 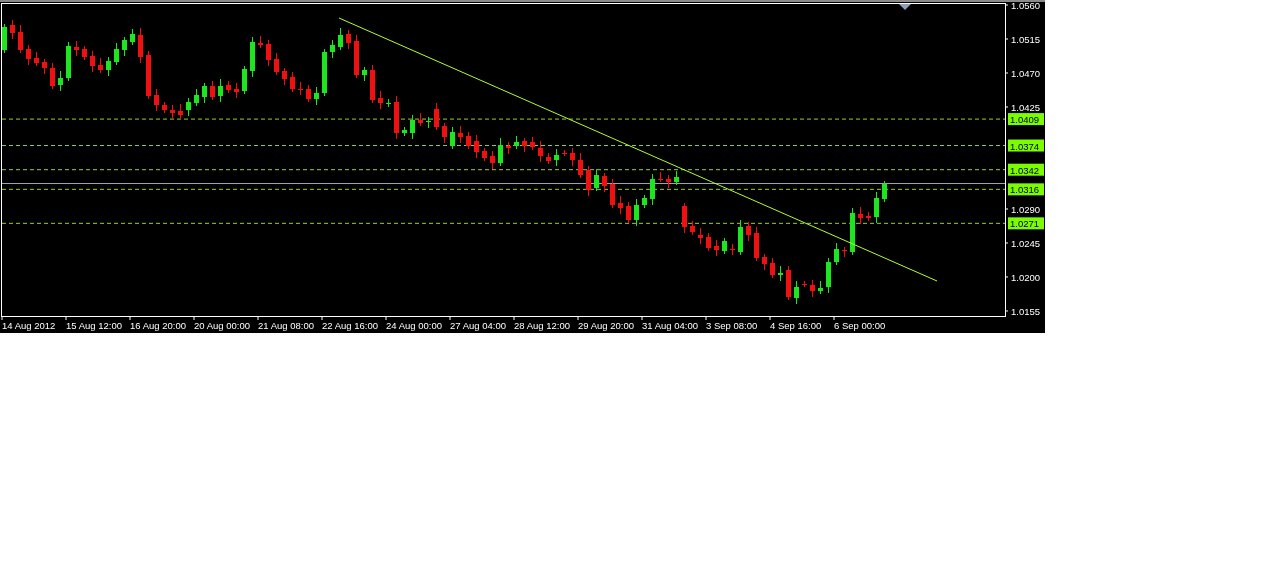 What do you see at coordinates (1026, 39) in the screenshot?
I see `price-axis-label: 1.0515` at bounding box center [1026, 39].